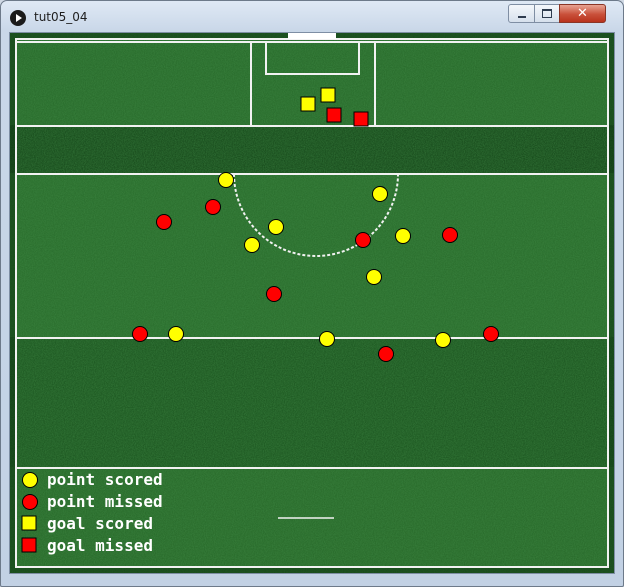 Image resolution: width=624 pixels, height=587 pixels. I want to click on processing-app-icon, so click(18, 18).